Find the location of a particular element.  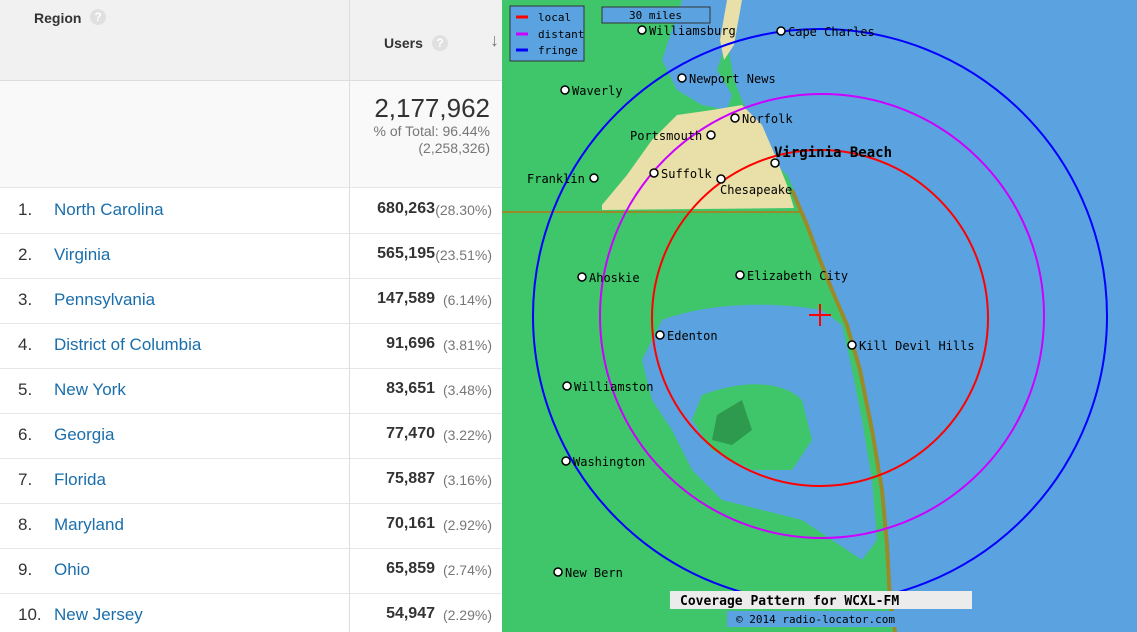

table-row: 8. Maryland 70,161 (2.92%) is located at coordinates (251, 526).